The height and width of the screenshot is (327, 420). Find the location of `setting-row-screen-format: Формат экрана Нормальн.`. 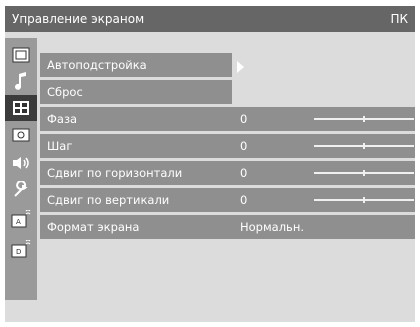

setting-row-screen-format: Формат экрана Нормальн. is located at coordinates (227, 227).